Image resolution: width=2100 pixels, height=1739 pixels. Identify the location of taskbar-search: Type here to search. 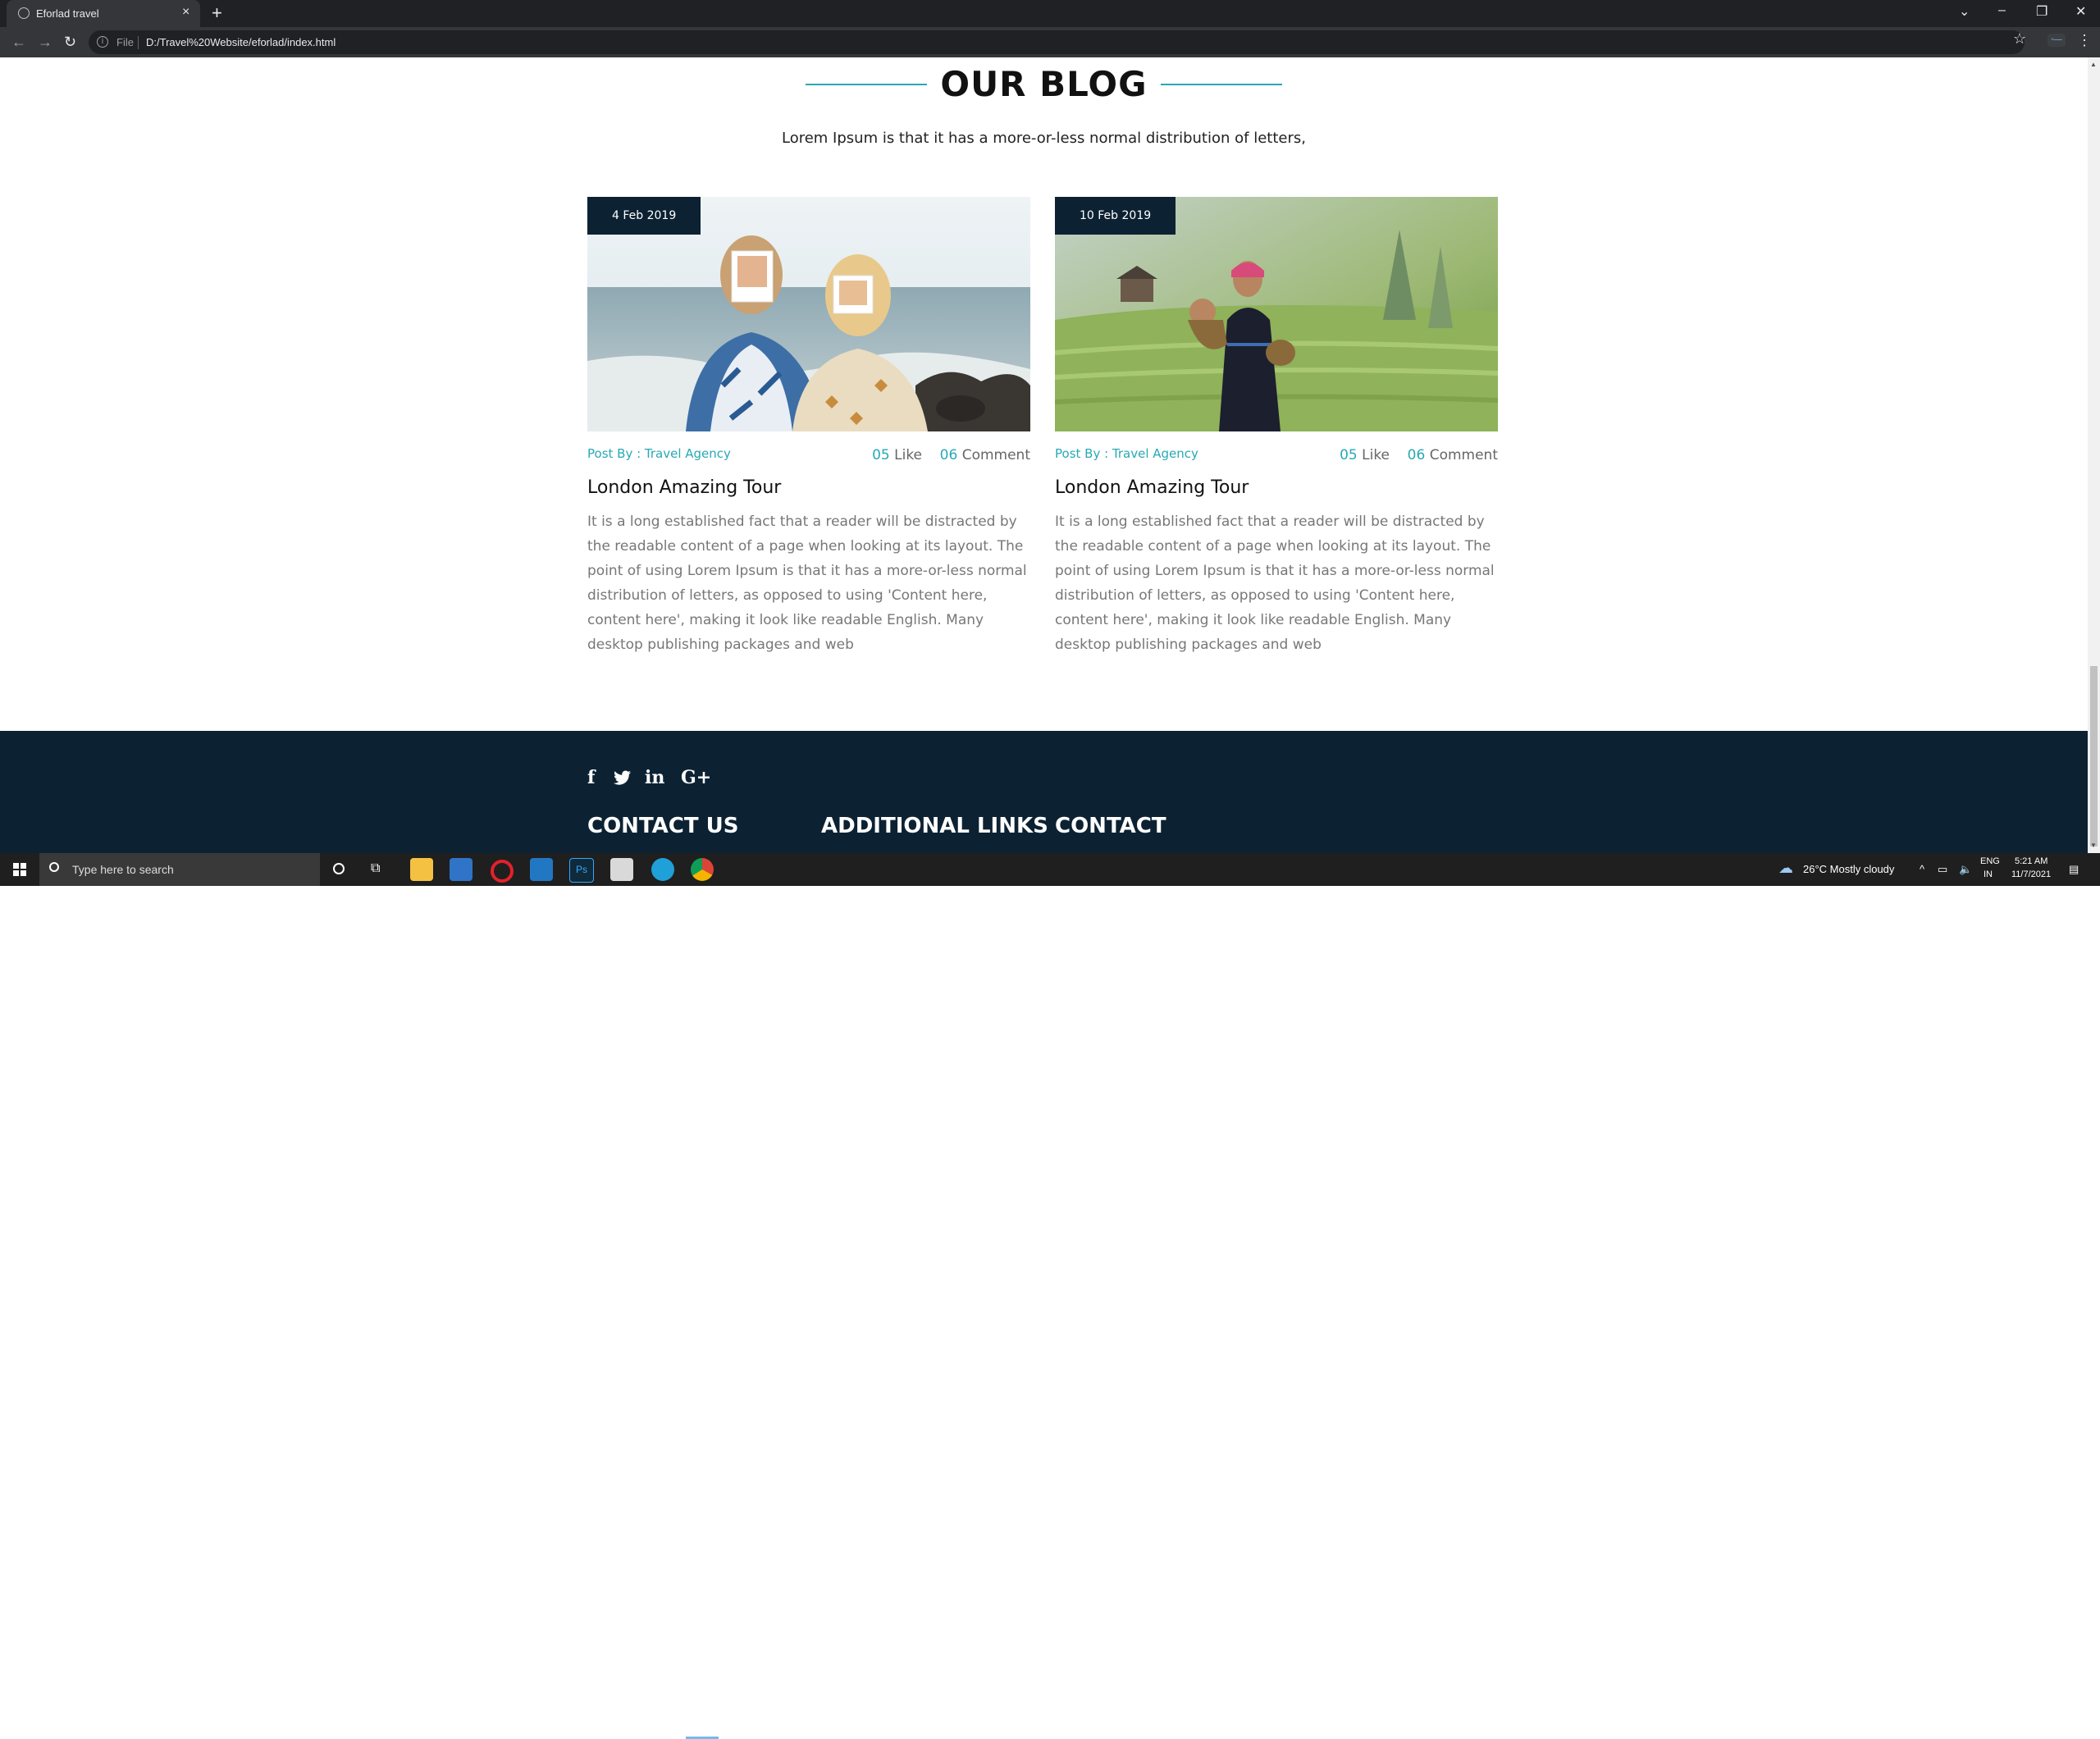
(180, 869).